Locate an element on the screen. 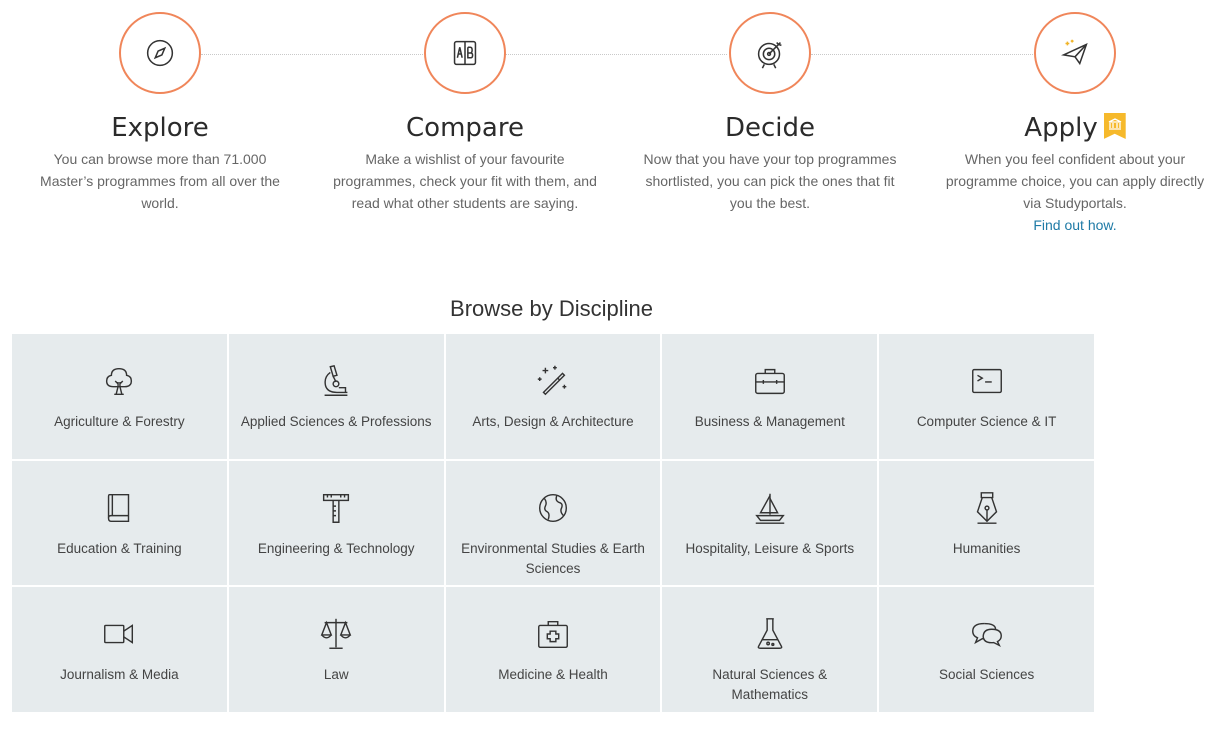  discipline-label: Medicine & Health is located at coordinates (553, 675).